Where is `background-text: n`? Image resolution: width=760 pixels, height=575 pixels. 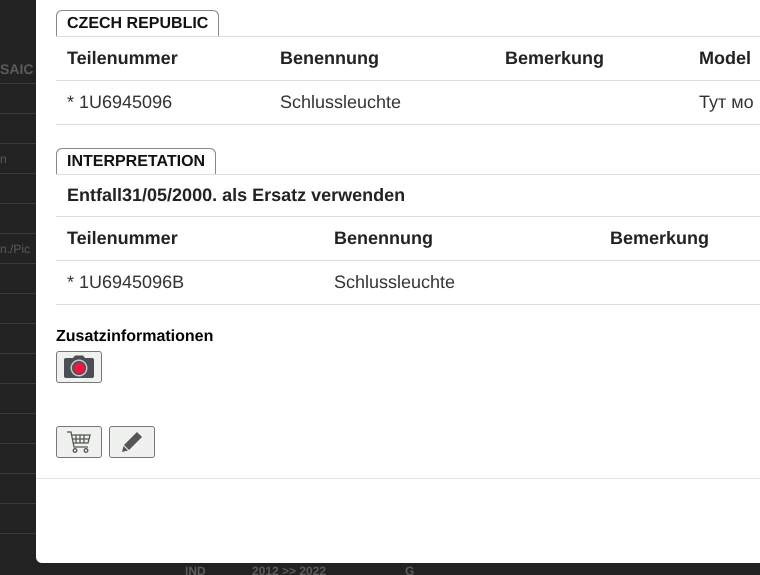 background-text: n is located at coordinates (3, 159).